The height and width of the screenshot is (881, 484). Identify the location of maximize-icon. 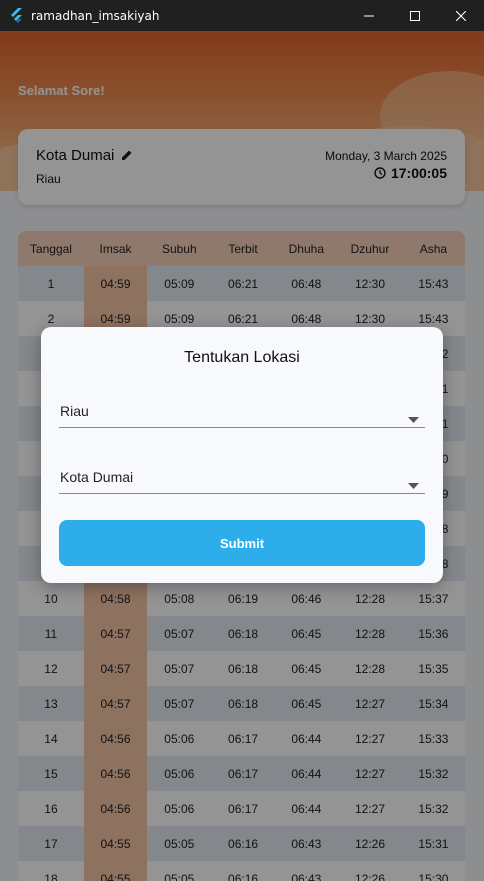
(415, 15).